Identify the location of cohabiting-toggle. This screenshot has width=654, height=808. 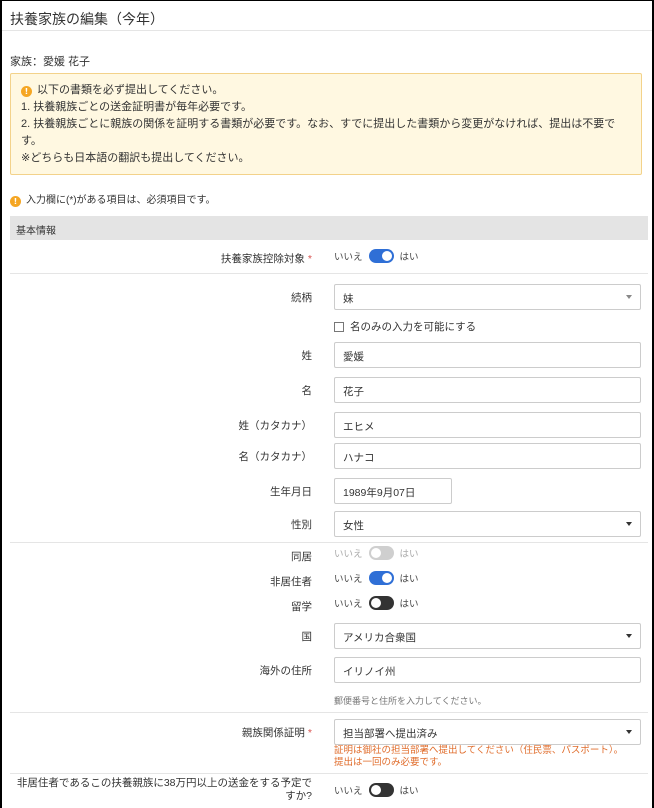
(381, 553).